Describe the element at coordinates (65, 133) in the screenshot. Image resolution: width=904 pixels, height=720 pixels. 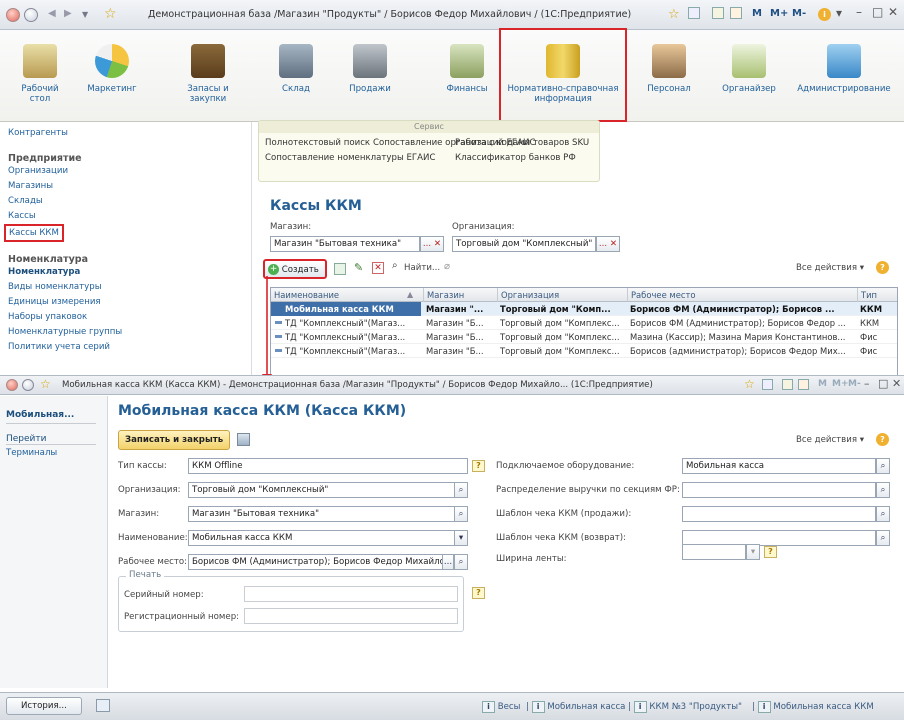
I see `nav-counterparties: Контрагенты` at that location.